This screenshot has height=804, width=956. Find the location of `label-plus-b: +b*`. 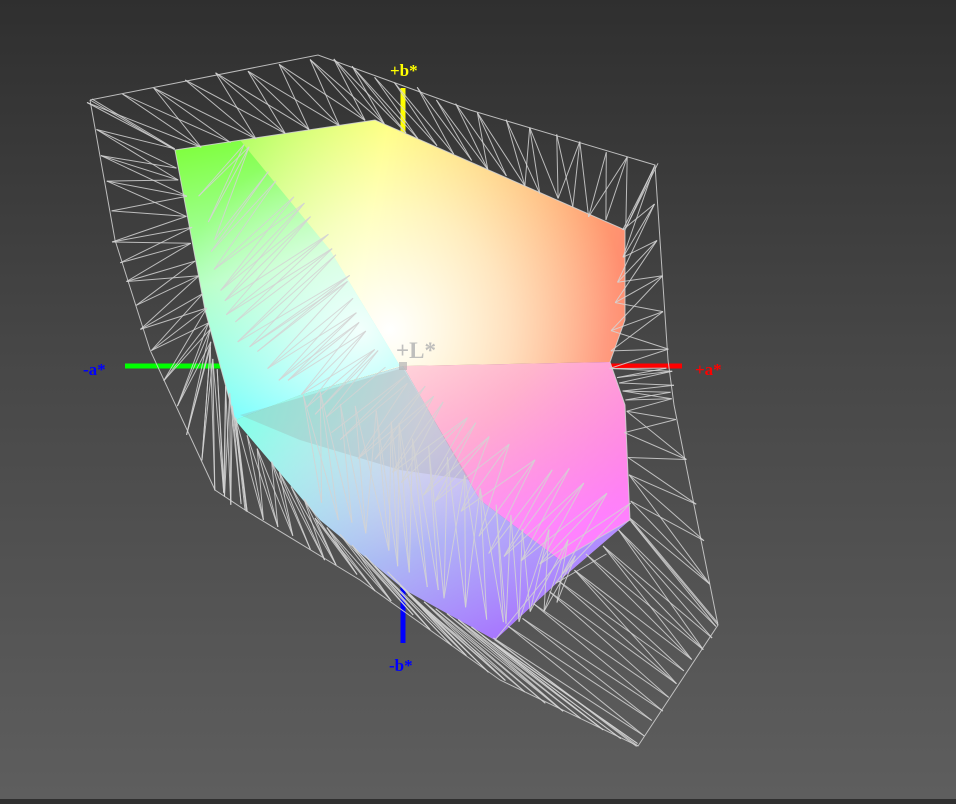

label-plus-b: +b* is located at coordinates (404, 70).